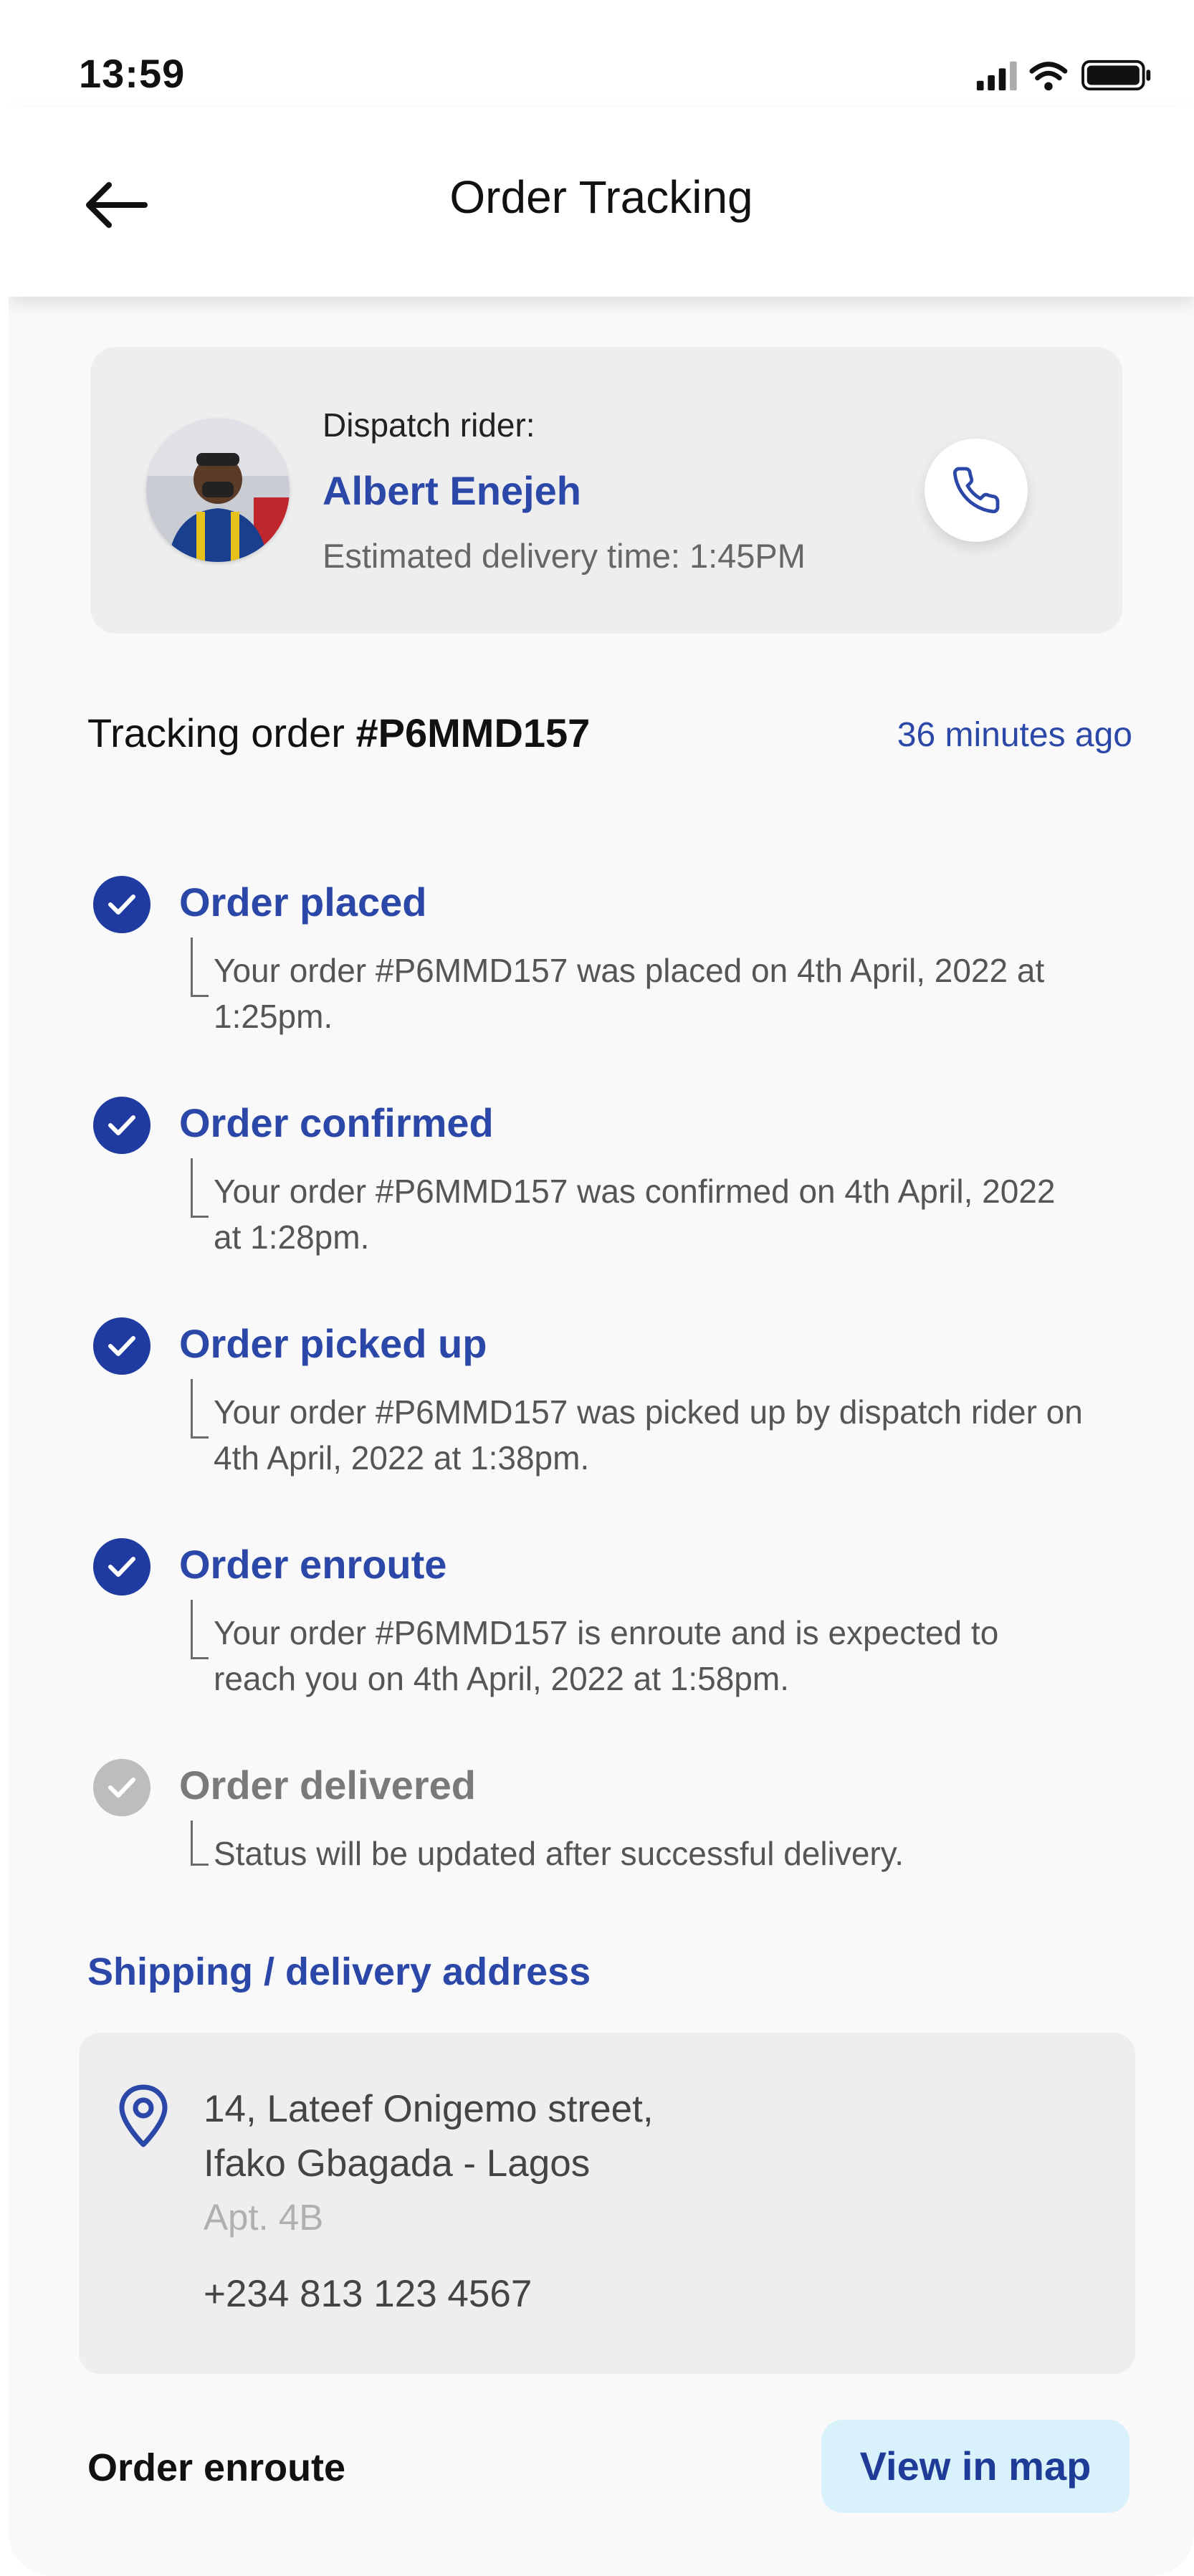  I want to click on rider-avatar-image, so click(218, 490).